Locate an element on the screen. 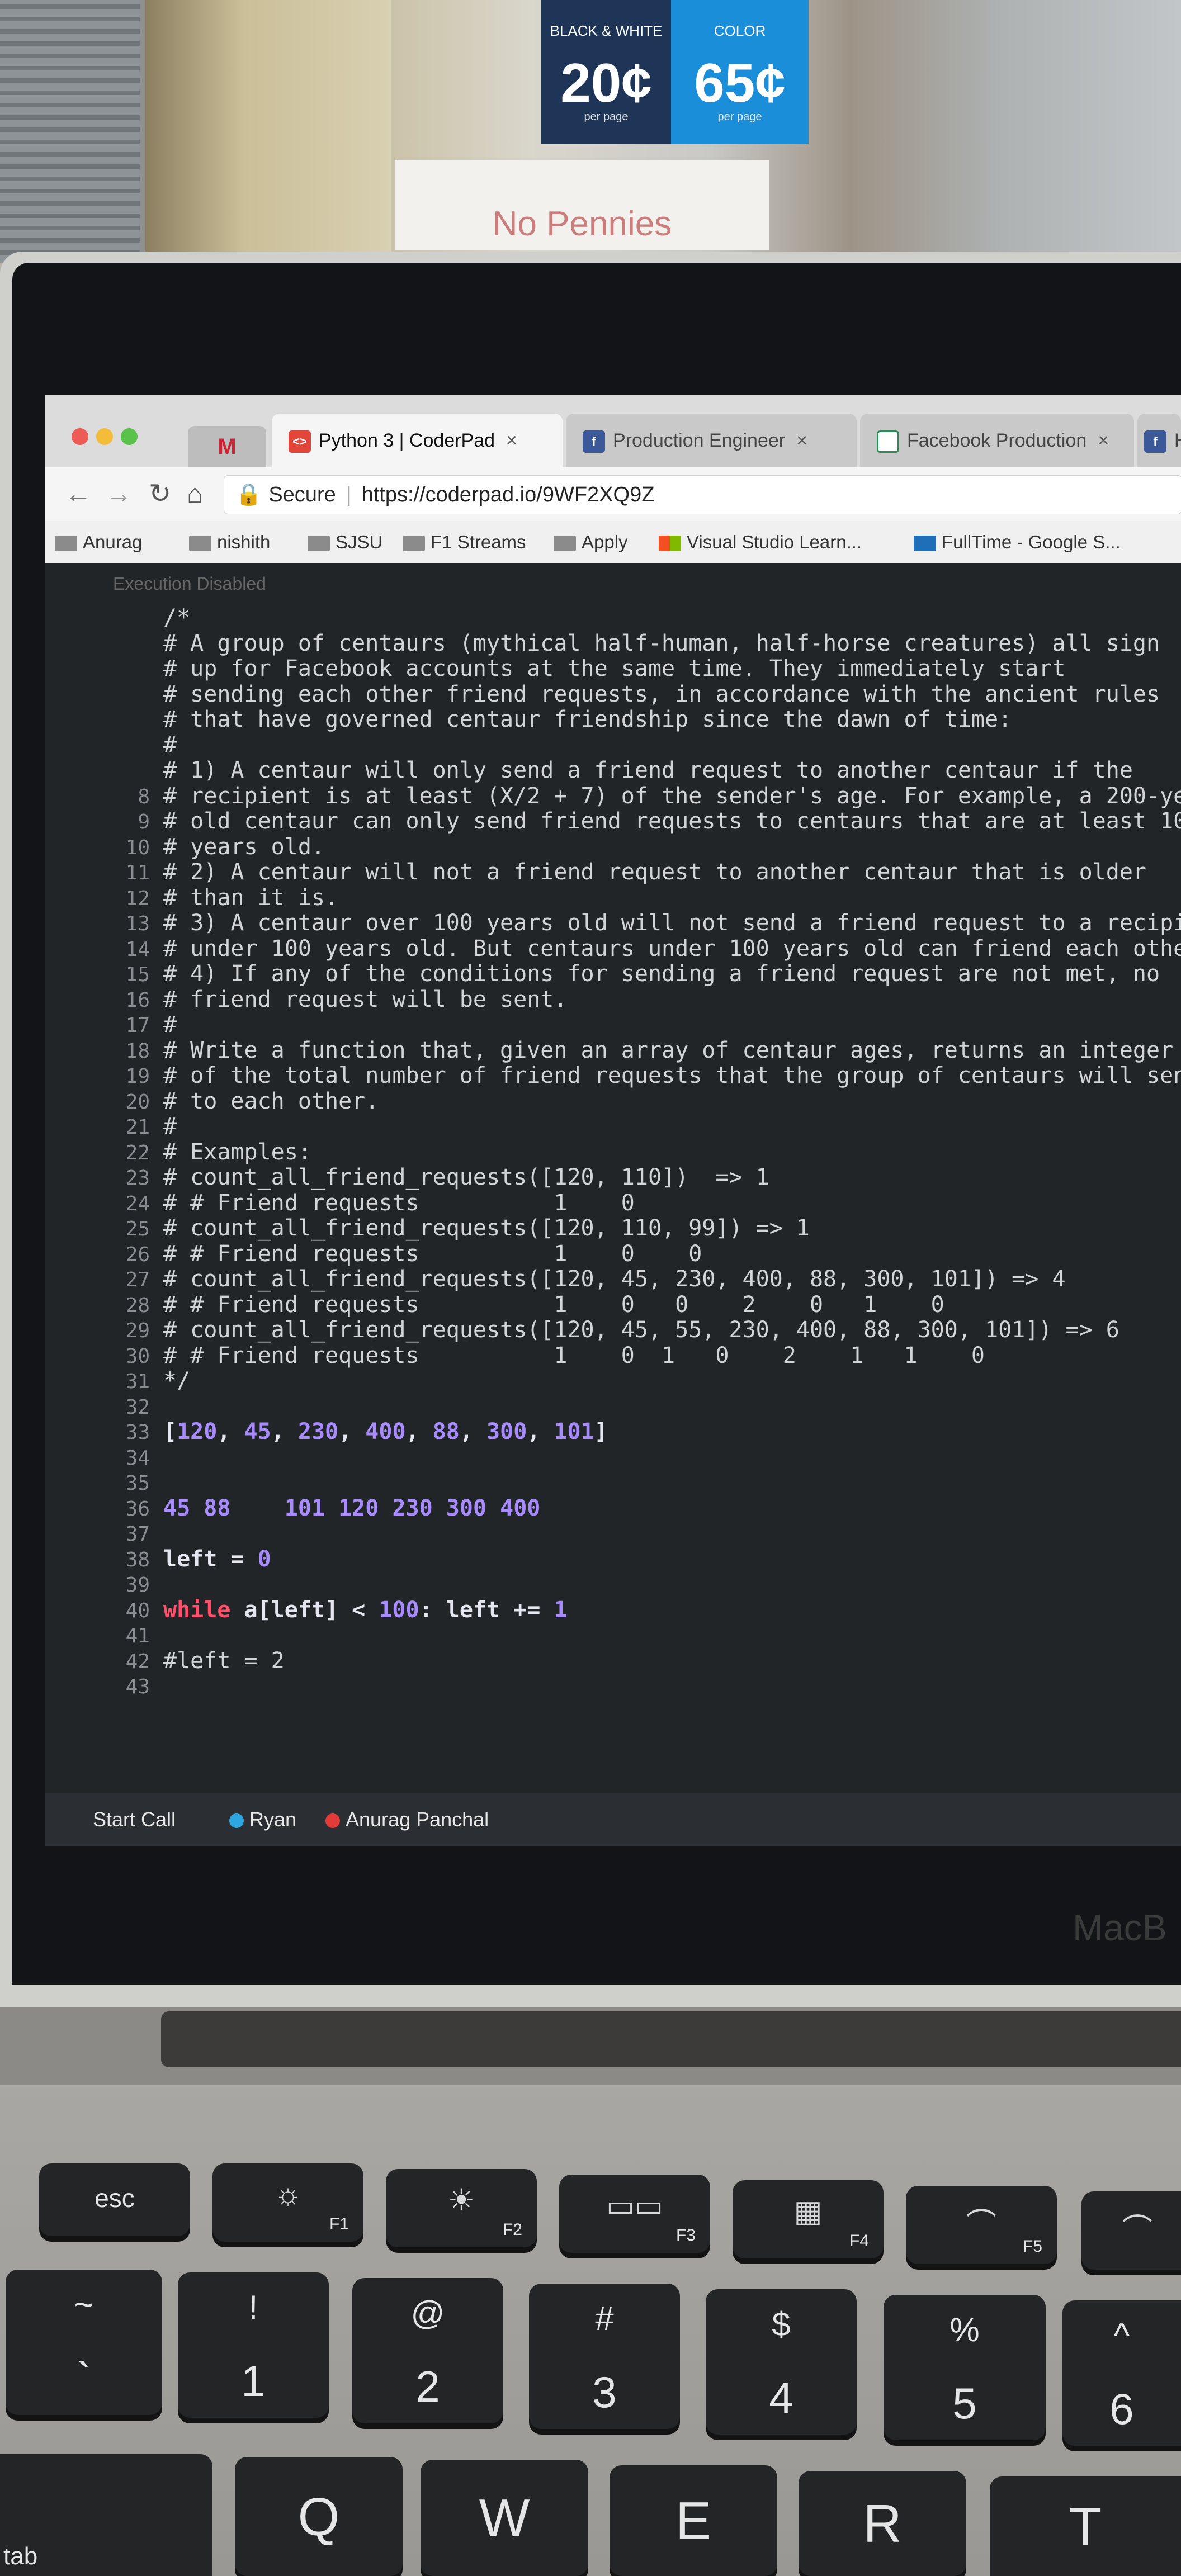 The width and height of the screenshot is (1181, 2576). key-label: esc is located at coordinates (115, 2198).